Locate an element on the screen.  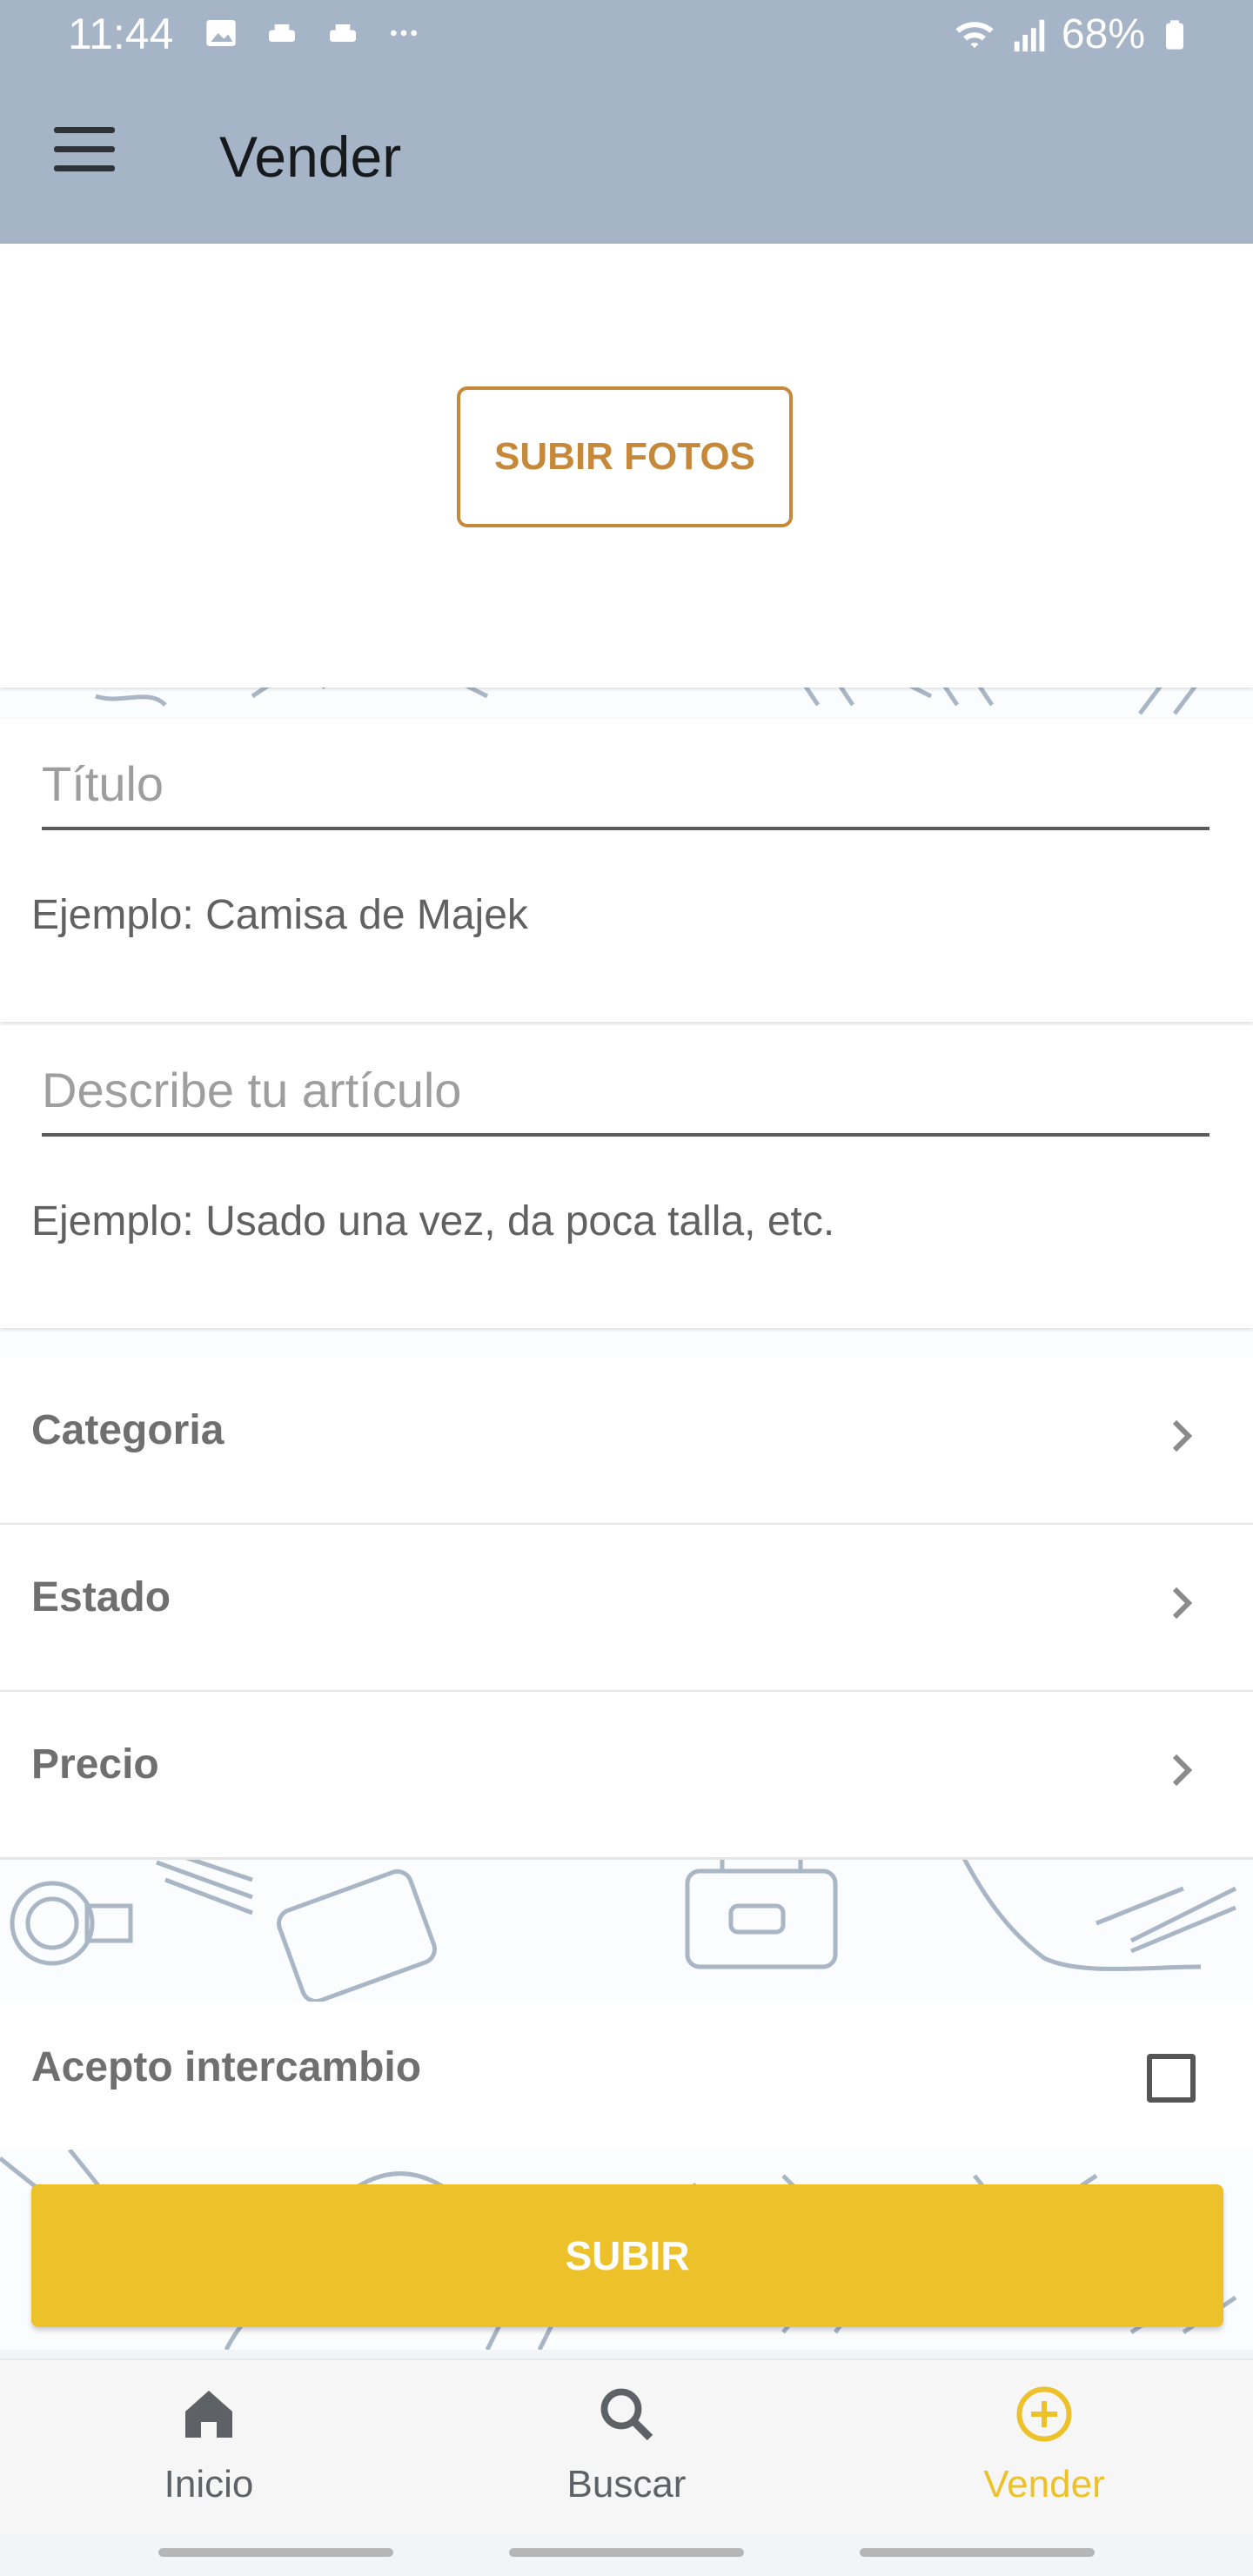
battery-percent: 68% is located at coordinates (1103, 34).